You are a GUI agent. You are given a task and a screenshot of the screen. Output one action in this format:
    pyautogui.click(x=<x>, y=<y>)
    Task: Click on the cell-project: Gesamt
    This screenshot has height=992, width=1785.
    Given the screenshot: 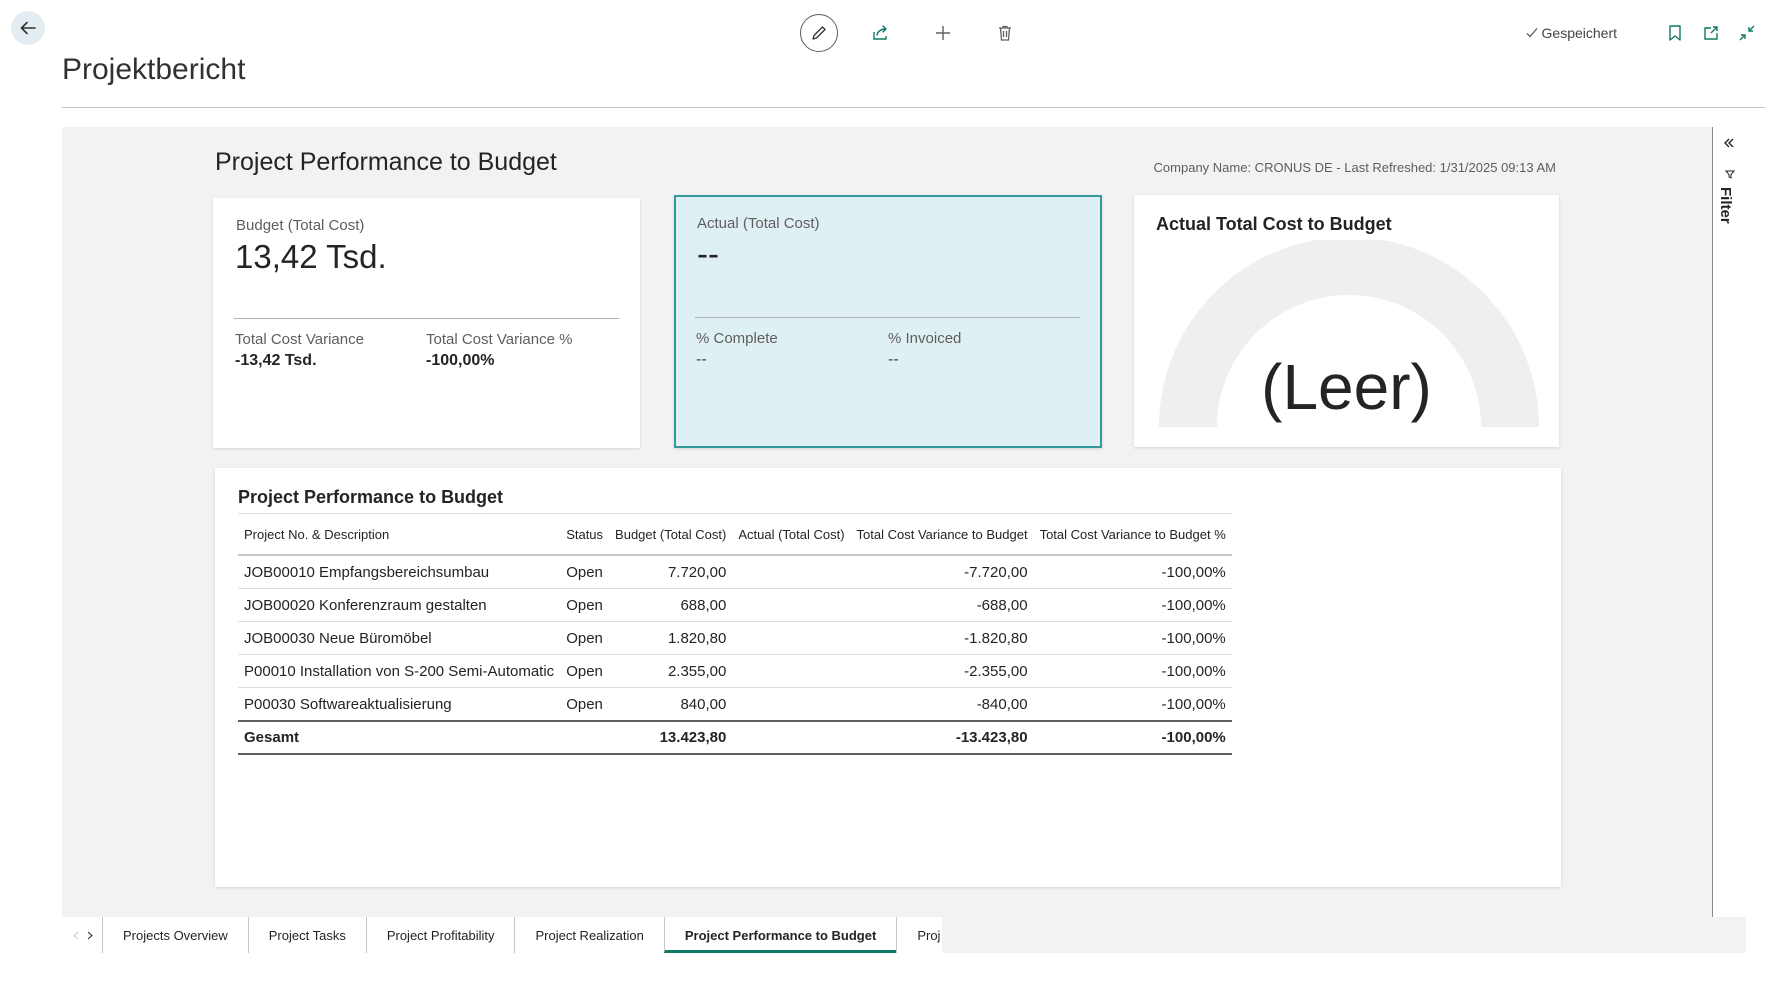 What is the action you would take?
    pyautogui.click(x=399, y=737)
    